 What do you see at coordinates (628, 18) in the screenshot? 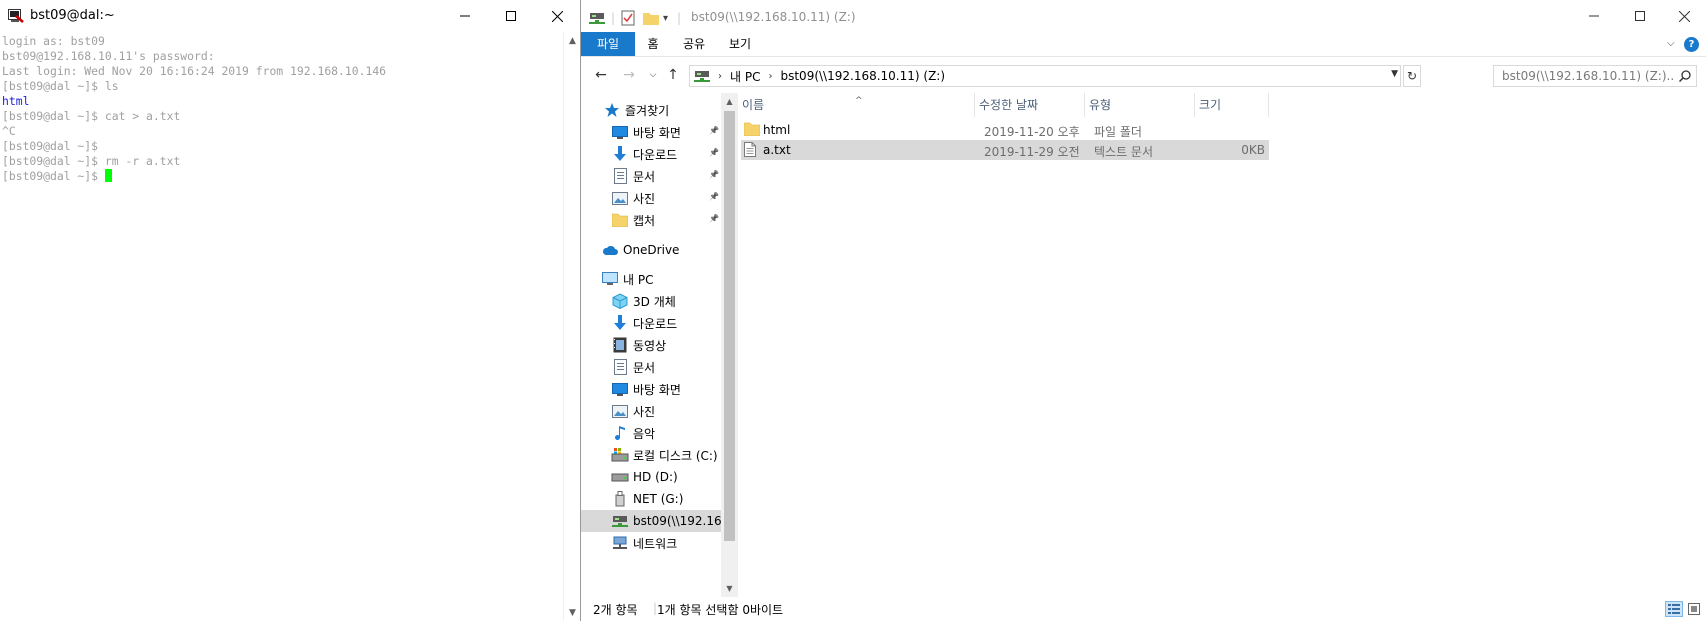
I see `properties-icon` at bounding box center [628, 18].